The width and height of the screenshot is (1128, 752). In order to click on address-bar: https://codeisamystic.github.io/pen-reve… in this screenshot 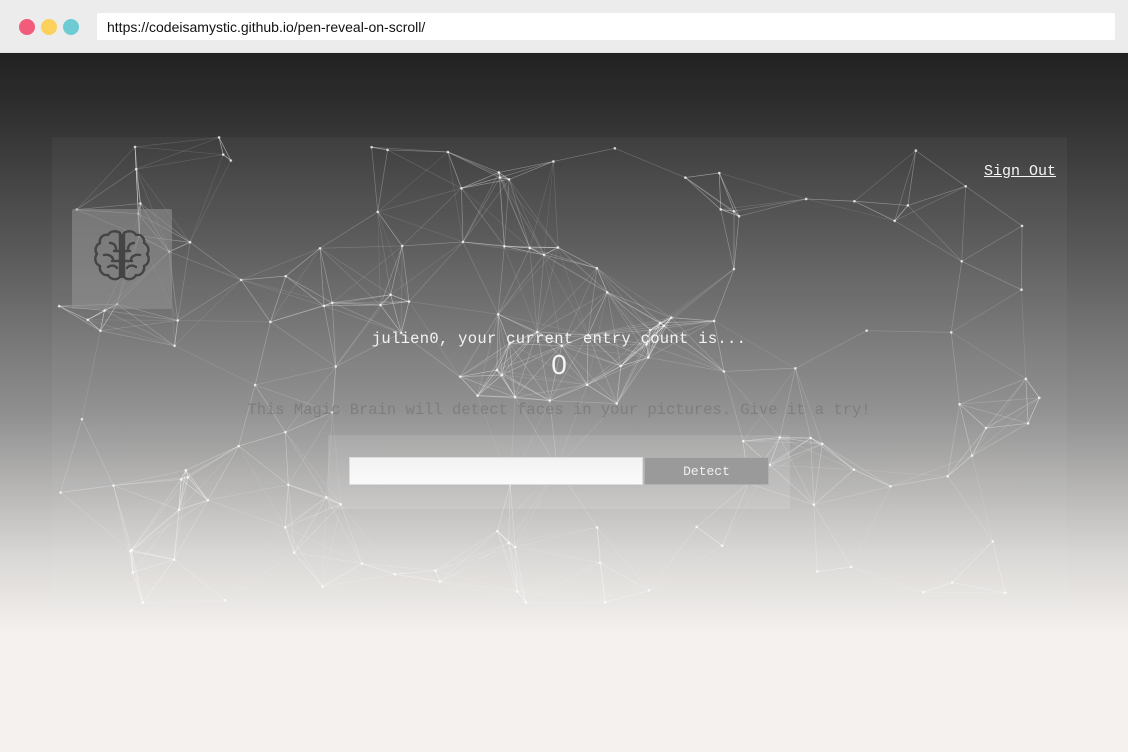, I will do `click(606, 26)`.